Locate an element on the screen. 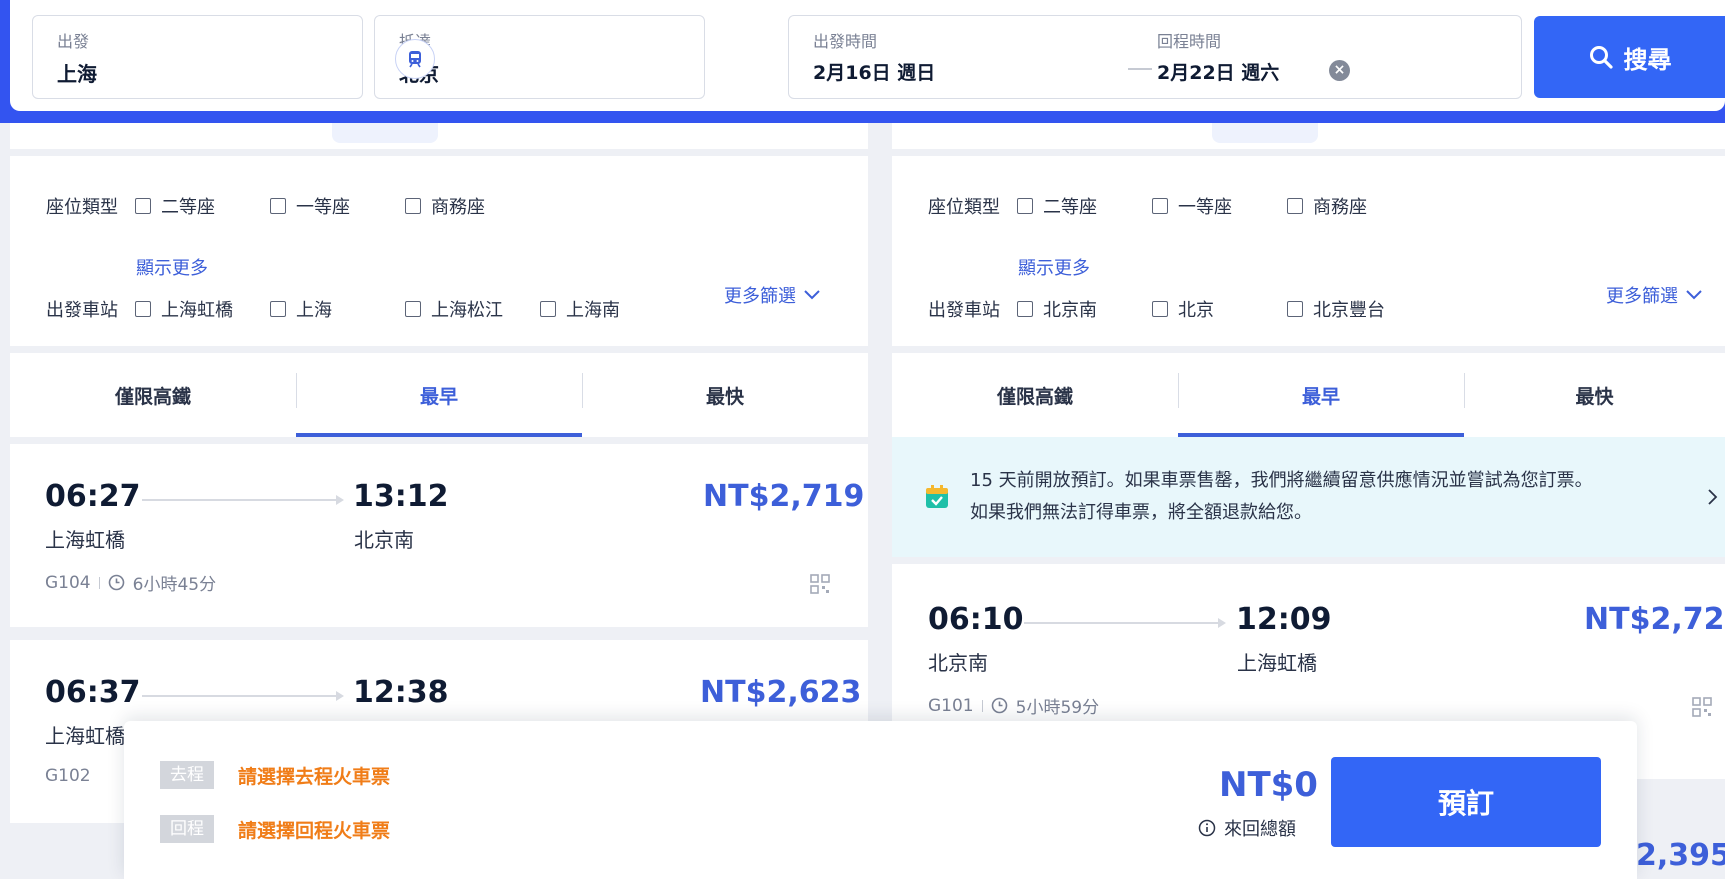 Image resolution: width=1725 pixels, height=879 pixels. from-field: 出發 上海 is located at coordinates (197, 57).